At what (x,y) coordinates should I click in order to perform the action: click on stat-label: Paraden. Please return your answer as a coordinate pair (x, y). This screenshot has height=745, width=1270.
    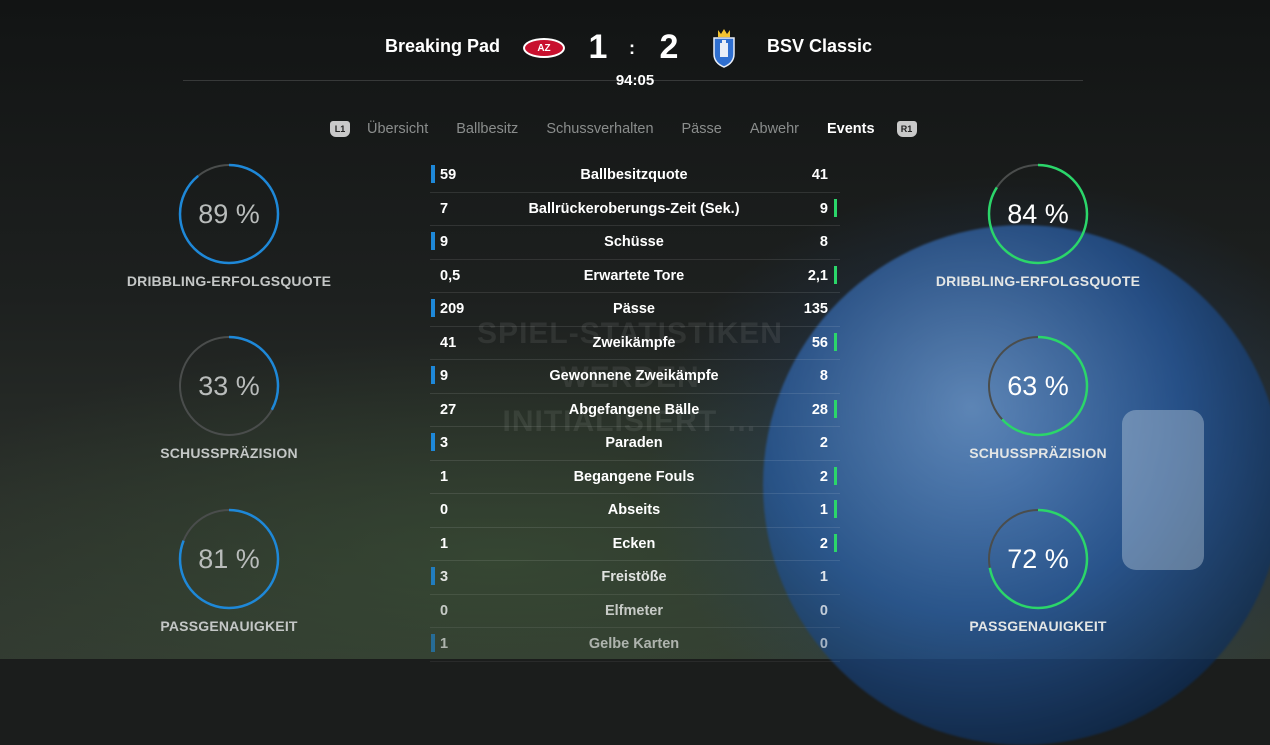
    Looking at the image, I should click on (634, 443).